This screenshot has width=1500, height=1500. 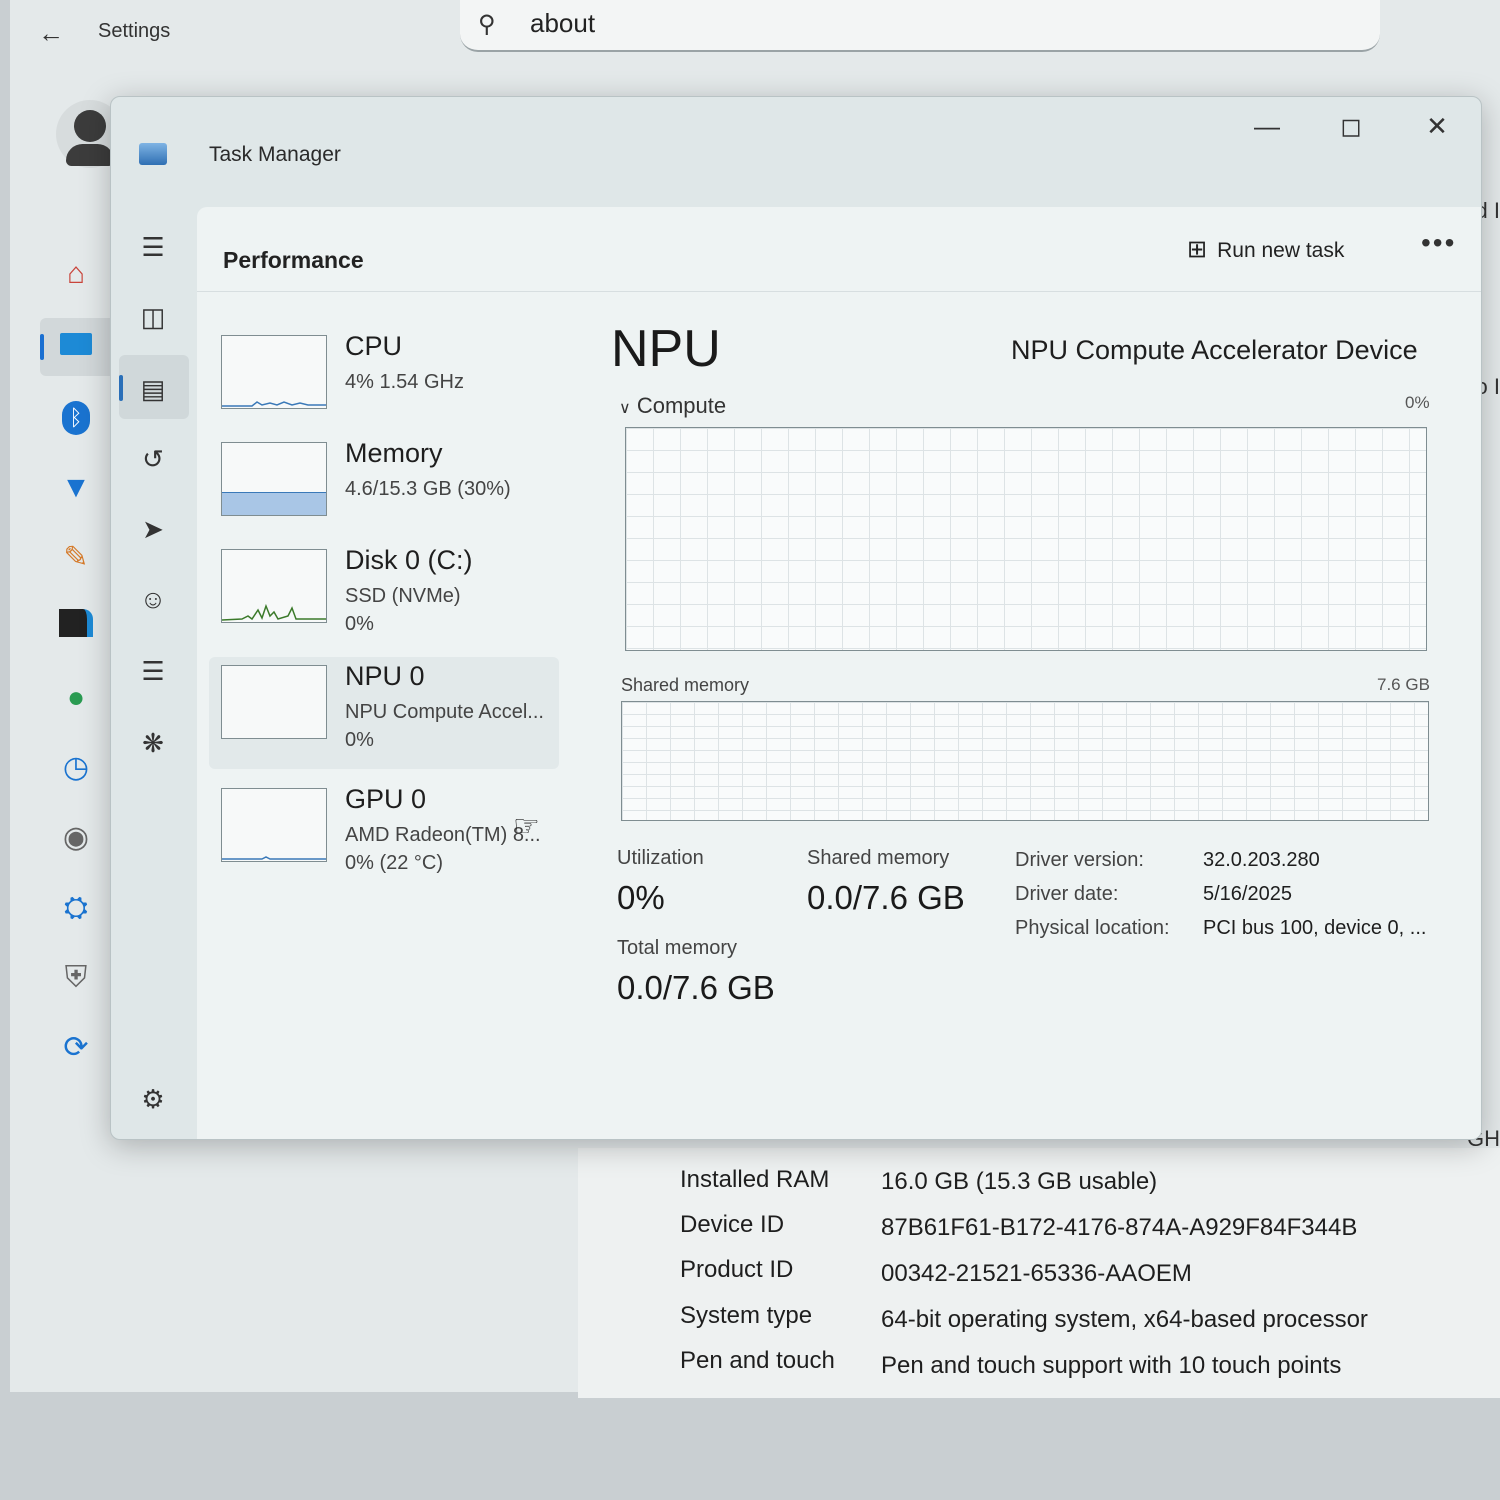 I want to click on resource-detail: 4% 1.54 GHz, so click(x=404, y=382).